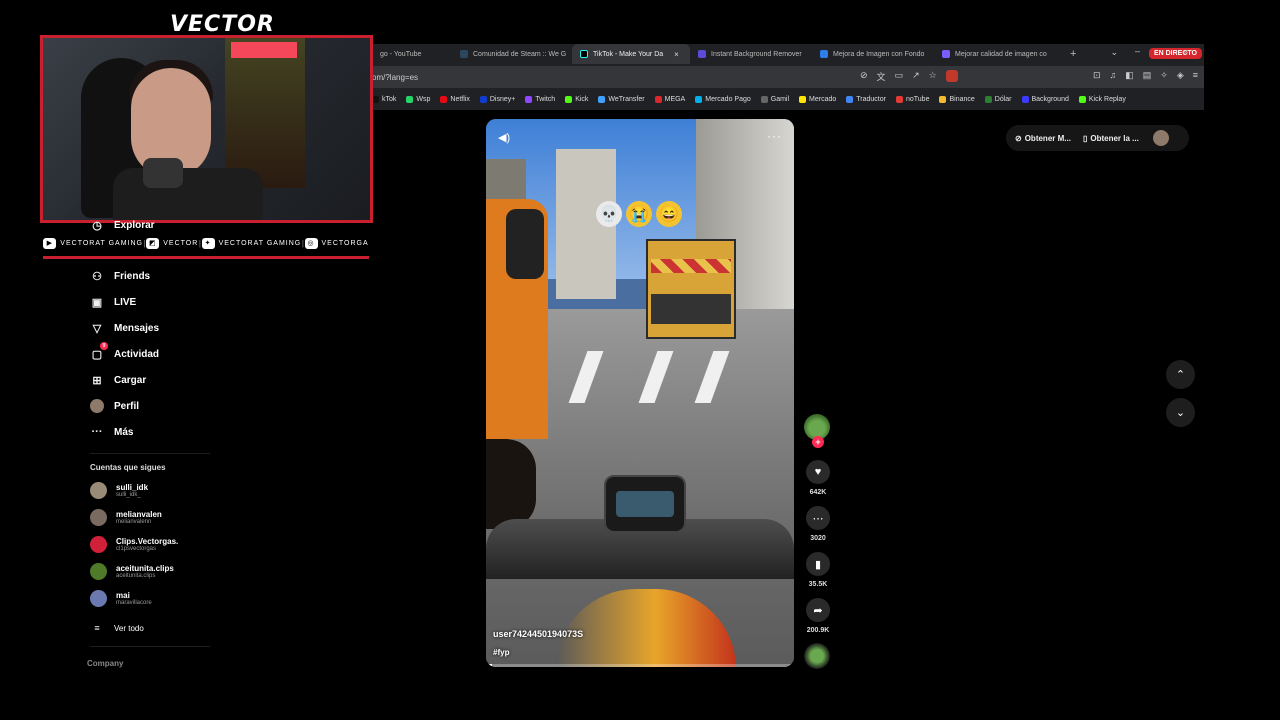 Image resolution: width=1280 pixels, height=720 pixels. What do you see at coordinates (818, 442) in the screenshot?
I see `follow-button: +` at bounding box center [818, 442].